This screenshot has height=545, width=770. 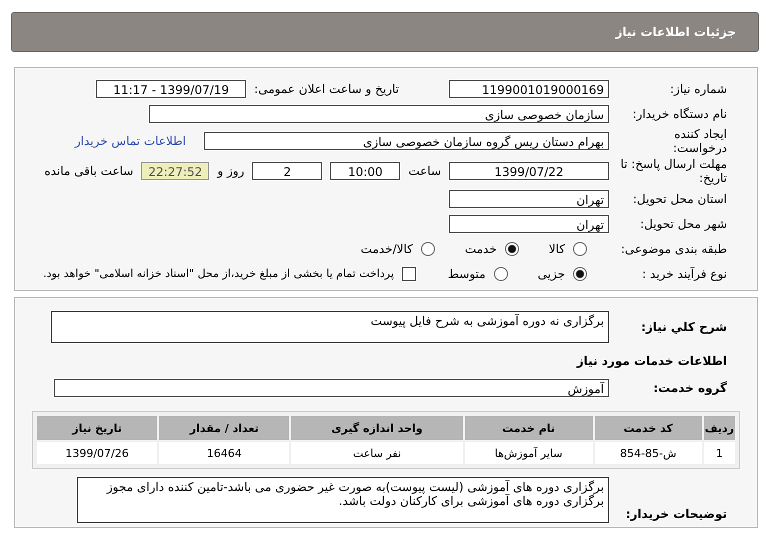 I want to click on field-label: روز و, so click(x=230, y=171).